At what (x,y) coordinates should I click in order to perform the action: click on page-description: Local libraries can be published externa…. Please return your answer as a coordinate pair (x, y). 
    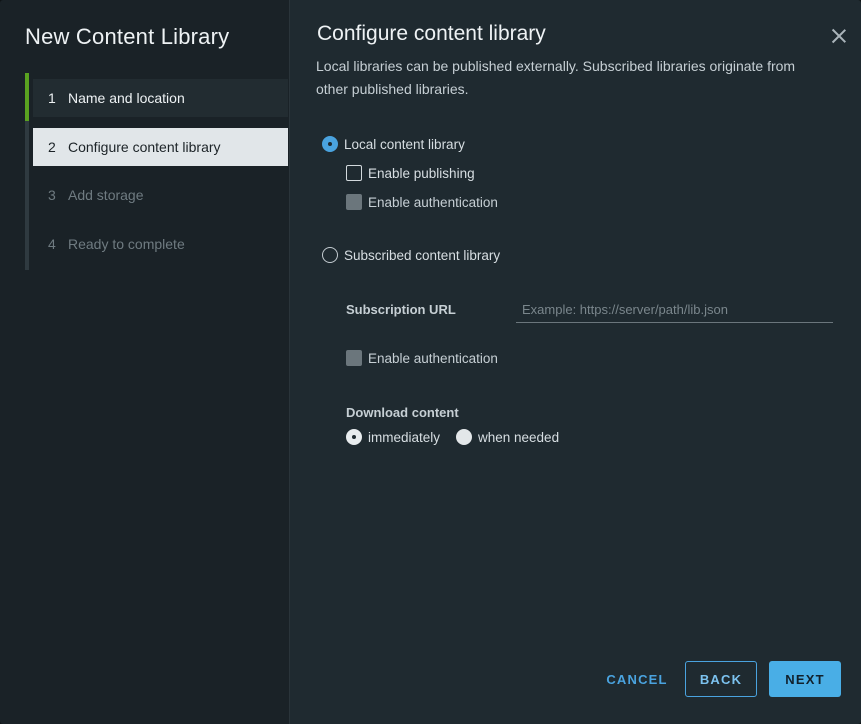
    Looking at the image, I should click on (556, 77).